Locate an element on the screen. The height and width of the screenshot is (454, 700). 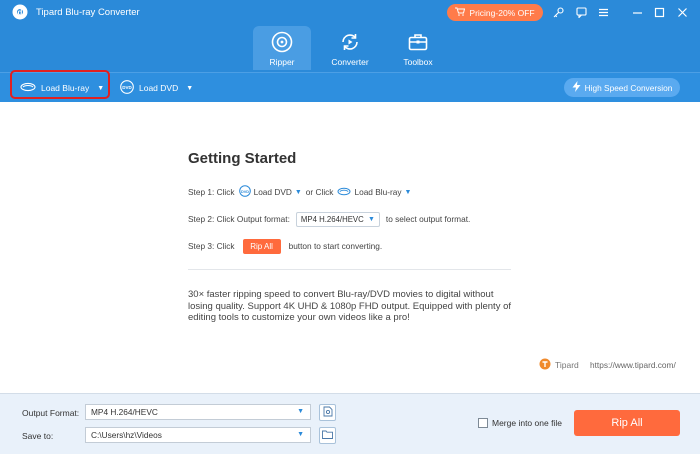
svg-text: d is located at coordinates (20, 12).